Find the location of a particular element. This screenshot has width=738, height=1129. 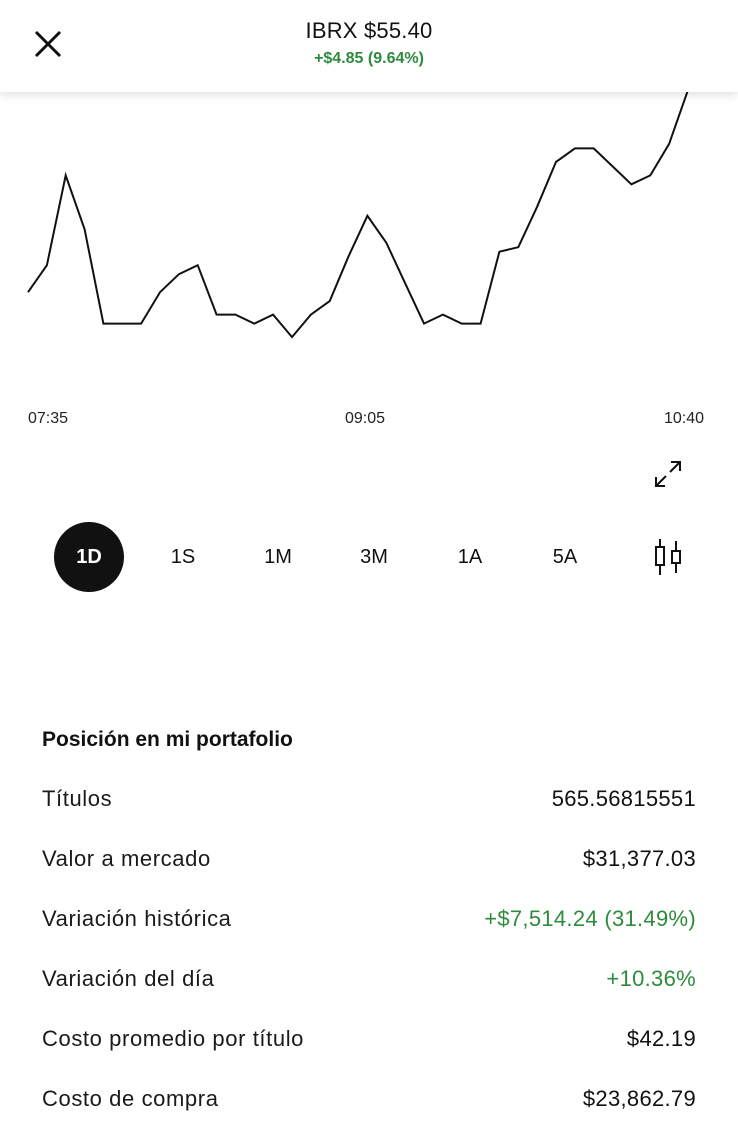

row-label: Costo promedio por título is located at coordinates (173, 1038).